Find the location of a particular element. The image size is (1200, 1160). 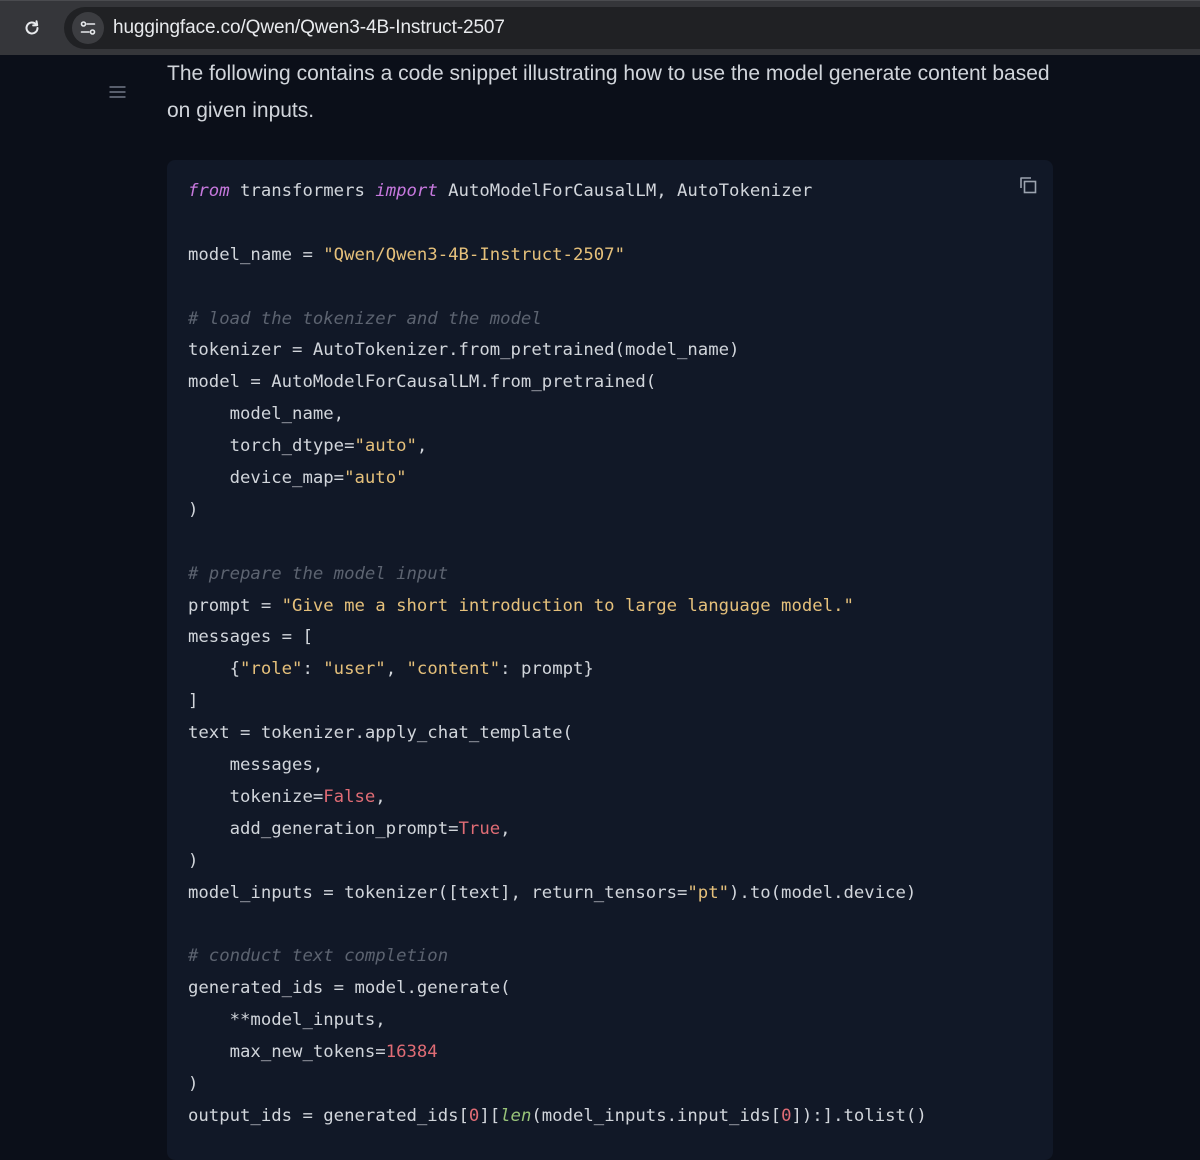

reload-icon is located at coordinates (32, 27).